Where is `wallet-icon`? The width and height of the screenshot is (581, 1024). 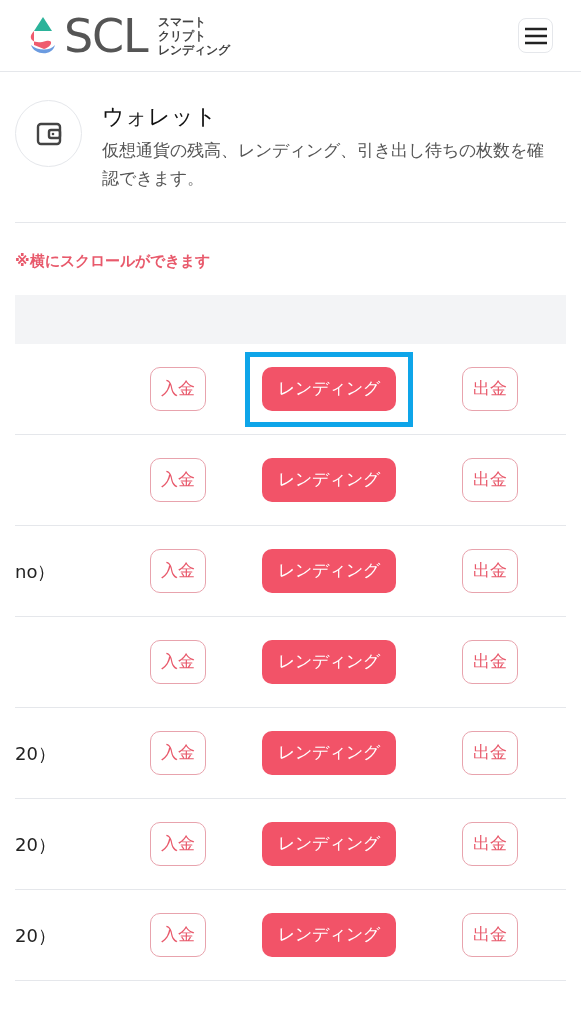 wallet-icon is located at coordinates (48, 133).